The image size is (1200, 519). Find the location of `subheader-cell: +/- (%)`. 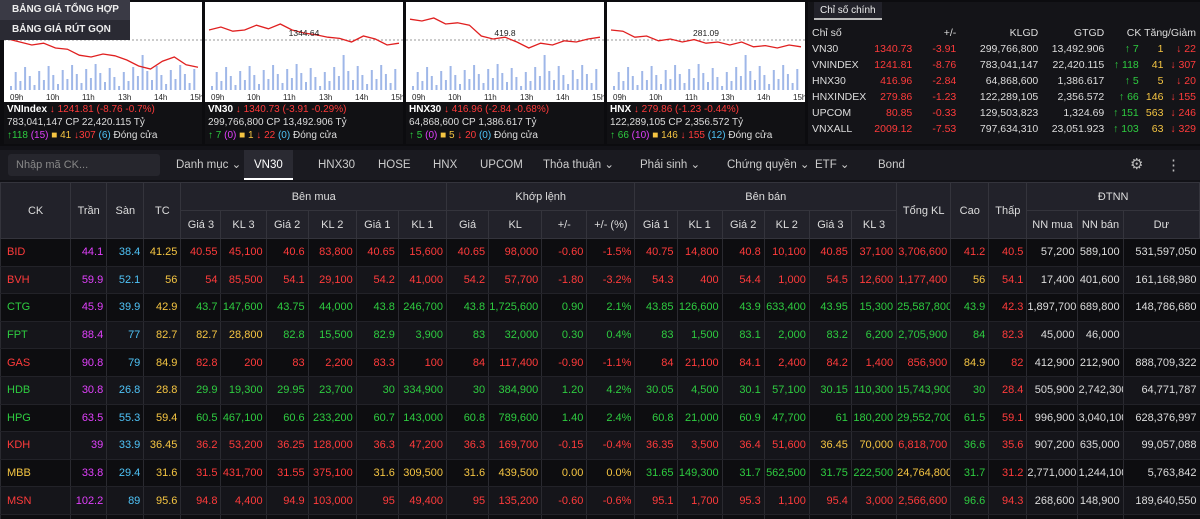

subheader-cell: +/- (%) is located at coordinates (611, 224).